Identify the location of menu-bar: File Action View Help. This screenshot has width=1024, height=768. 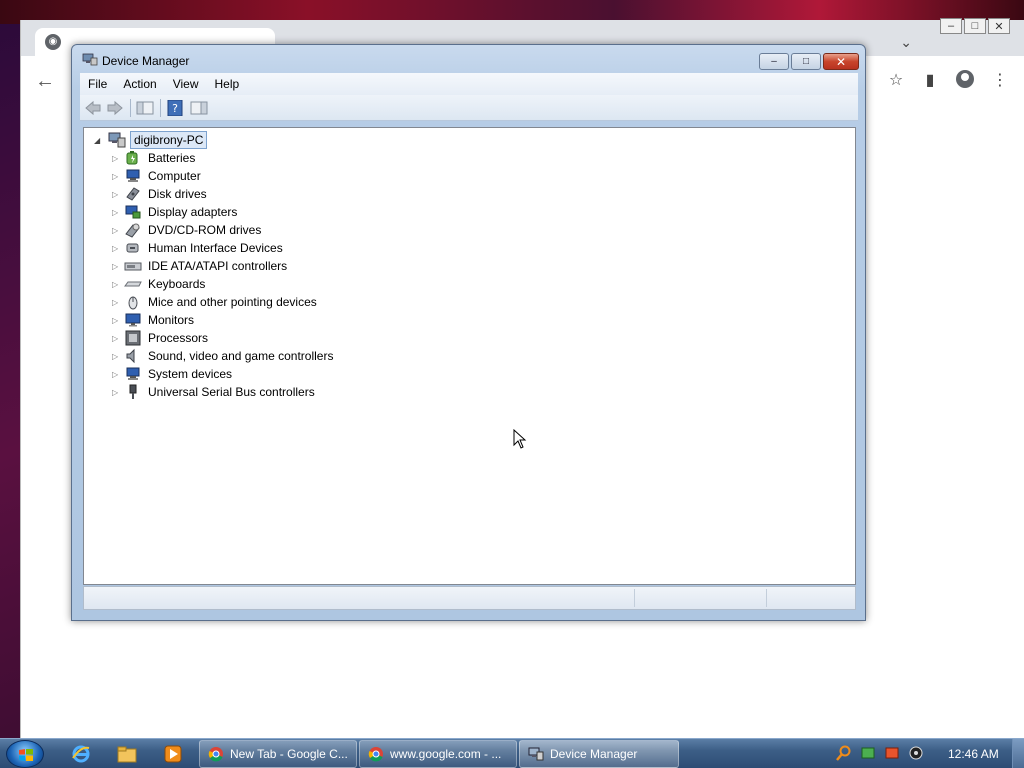
(469, 84).